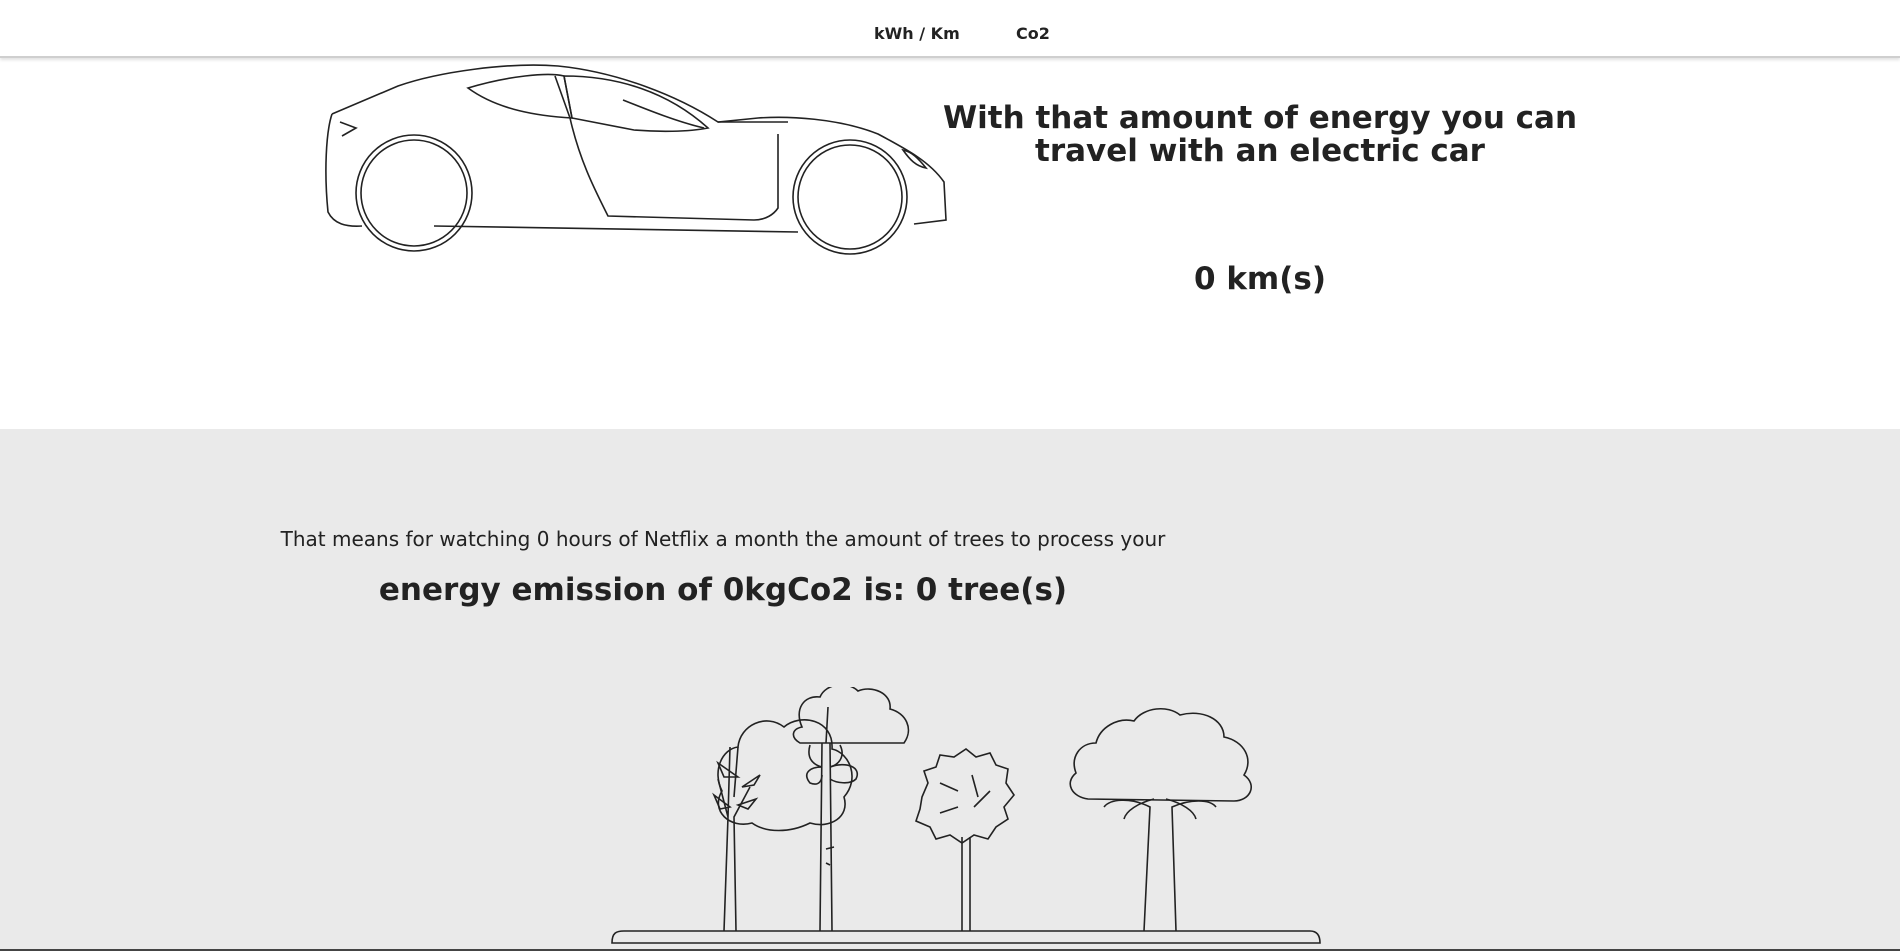  I want to click on nav-co2-link: Co2, so click(1033, 33).